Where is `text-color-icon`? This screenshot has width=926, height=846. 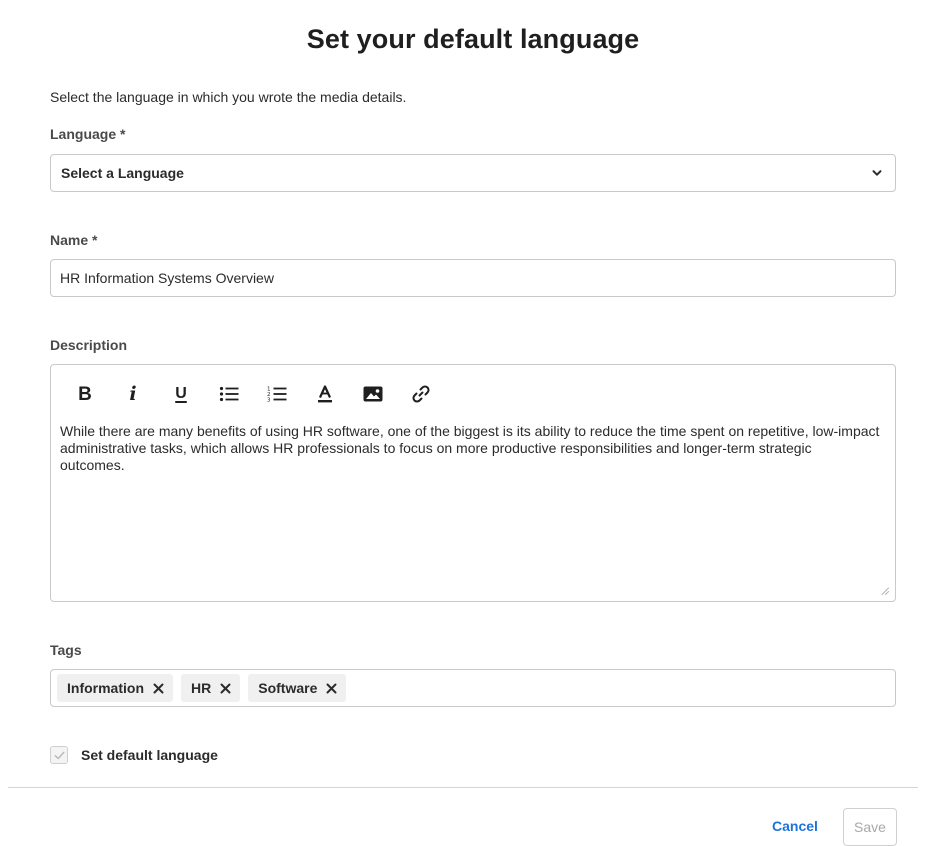
text-color-icon is located at coordinates (325, 394).